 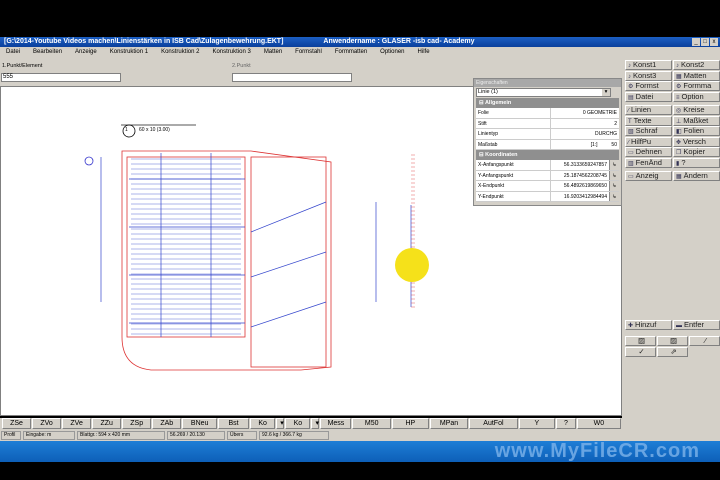 What do you see at coordinates (107, 423) in the screenshot?
I see `toolbar-button-3: ZZu` at bounding box center [107, 423].